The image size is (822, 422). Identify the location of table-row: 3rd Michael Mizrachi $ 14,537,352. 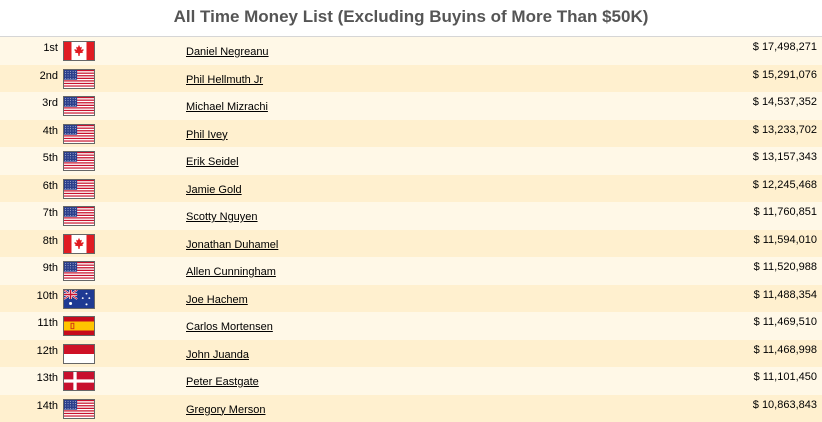
(411, 106).